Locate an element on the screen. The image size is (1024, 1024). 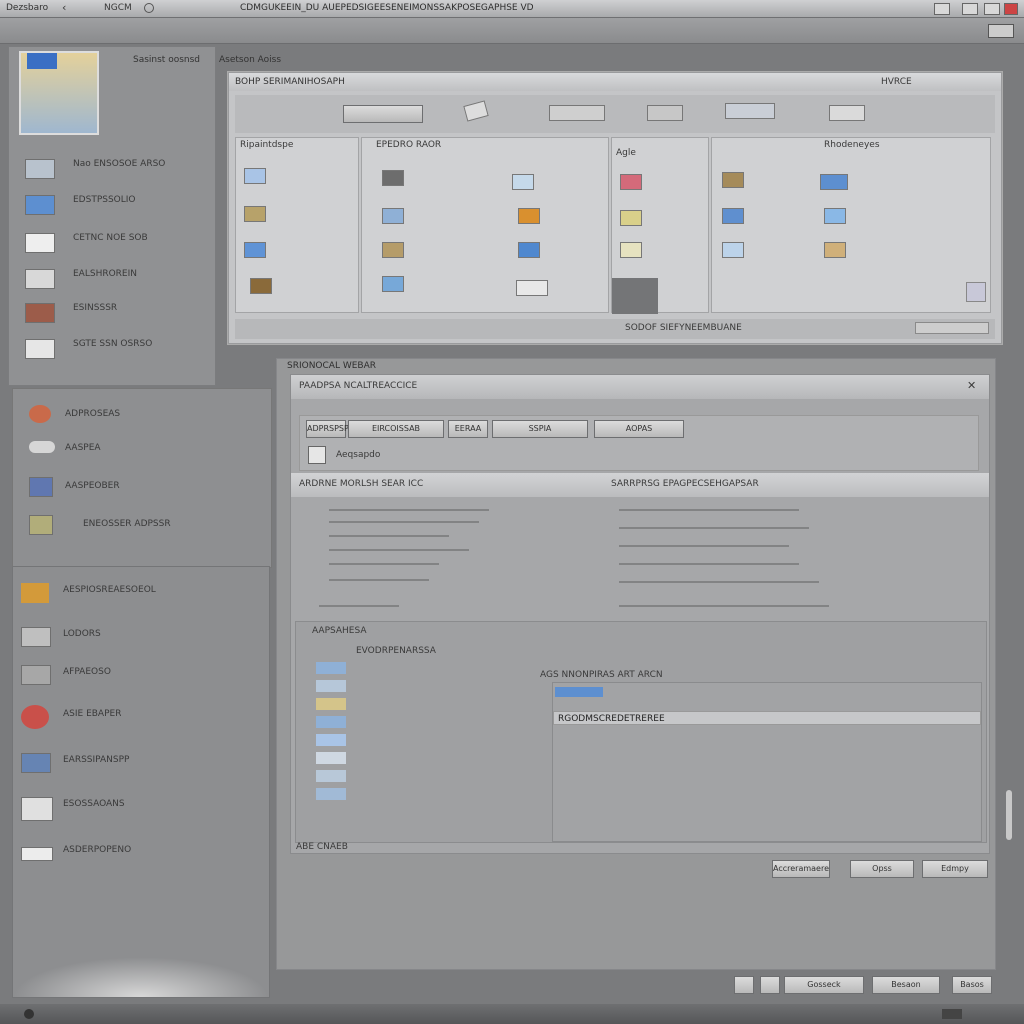
tool-icon is located at coordinates (36, 675).